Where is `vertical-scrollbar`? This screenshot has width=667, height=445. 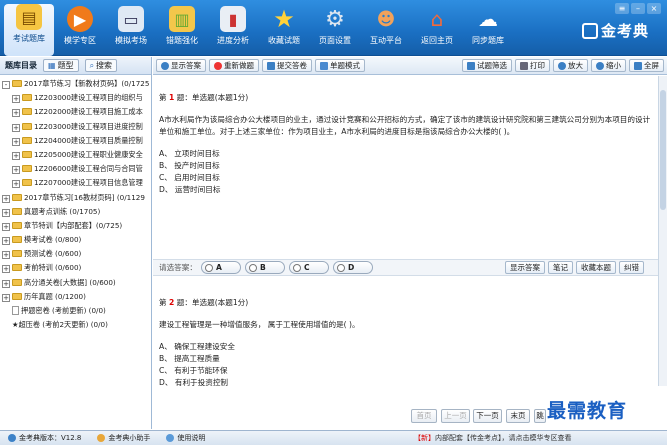 vertical-scrollbar is located at coordinates (662, 231).